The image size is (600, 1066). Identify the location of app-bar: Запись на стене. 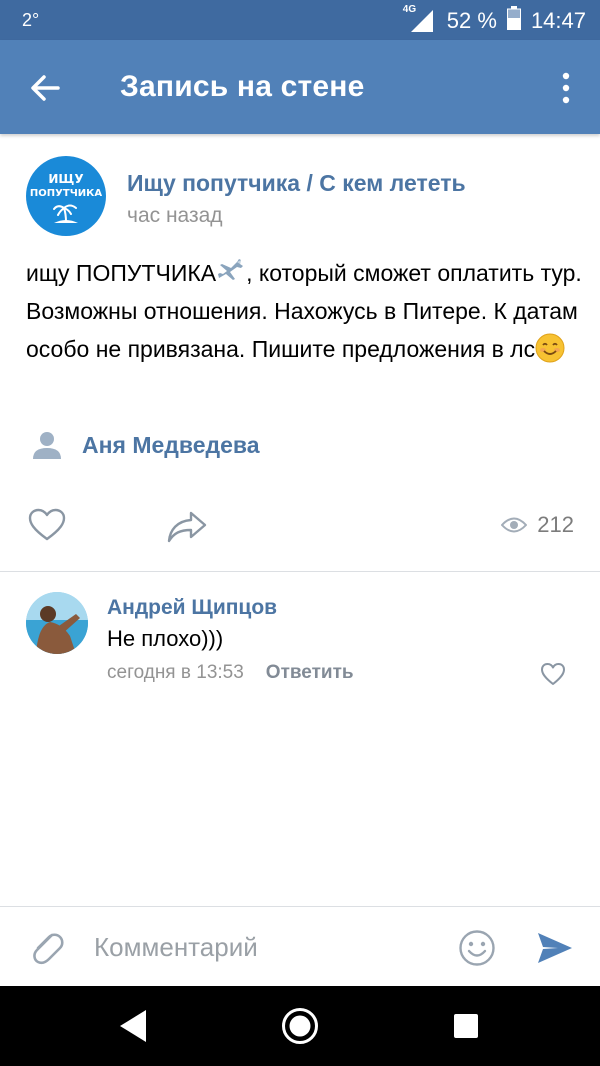
(300, 87).